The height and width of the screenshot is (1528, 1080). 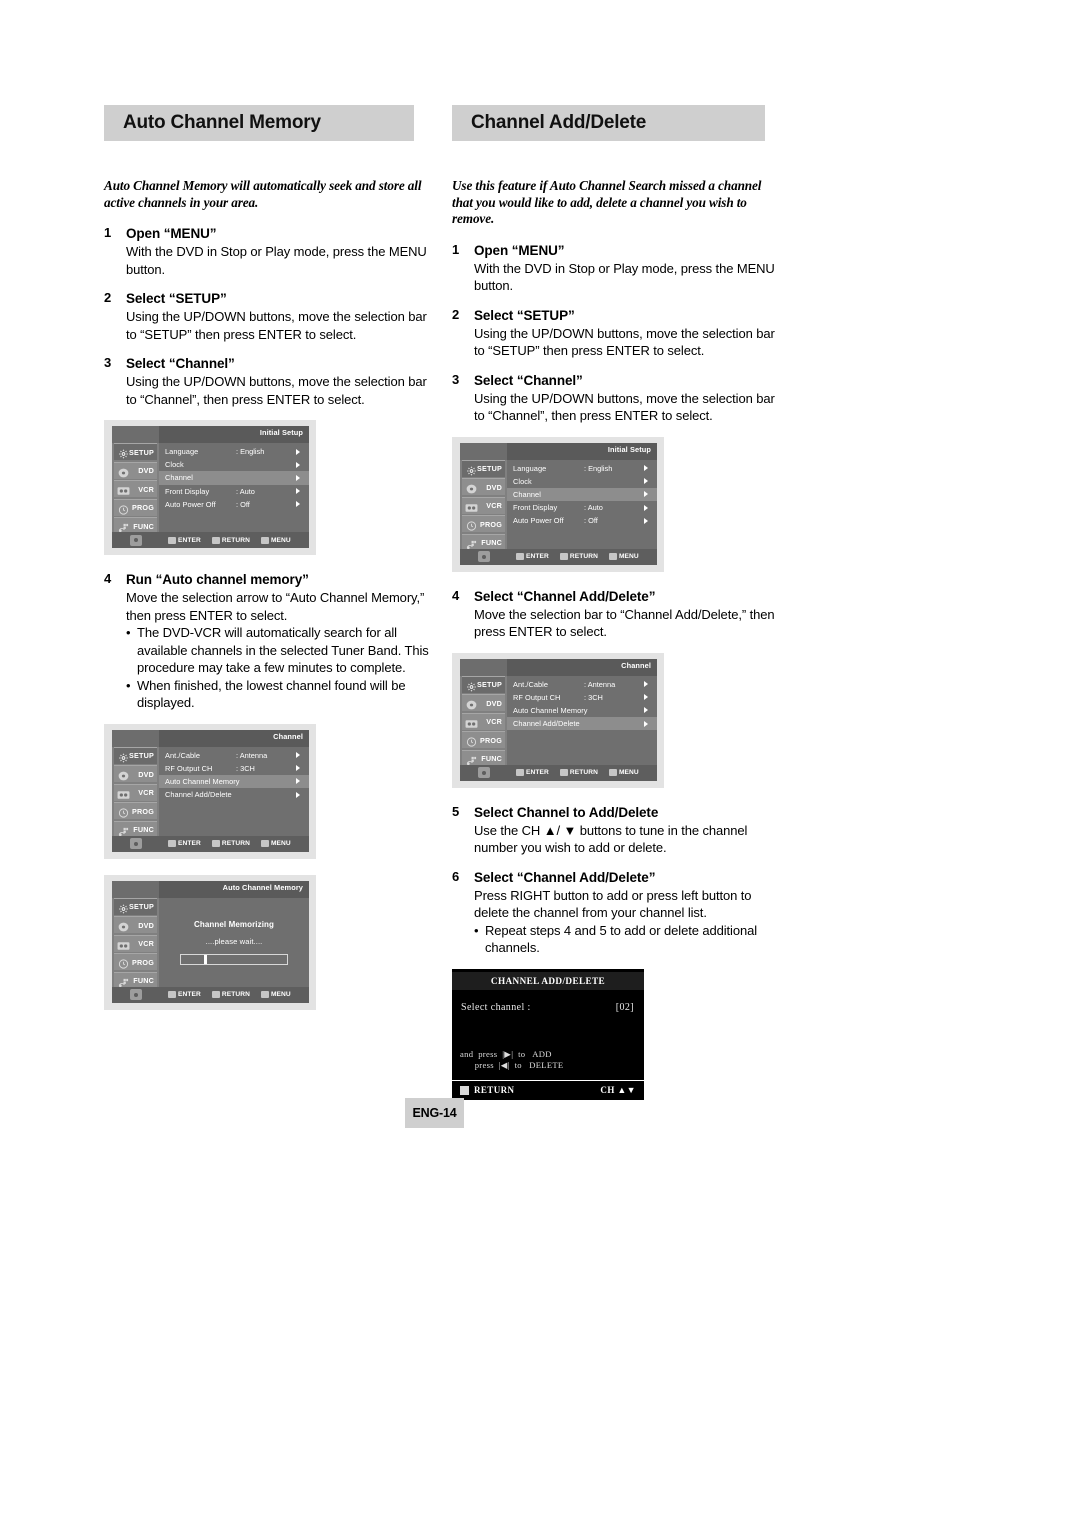 I want to click on osd-title-bar: Initial Setup, so click(x=210, y=434).